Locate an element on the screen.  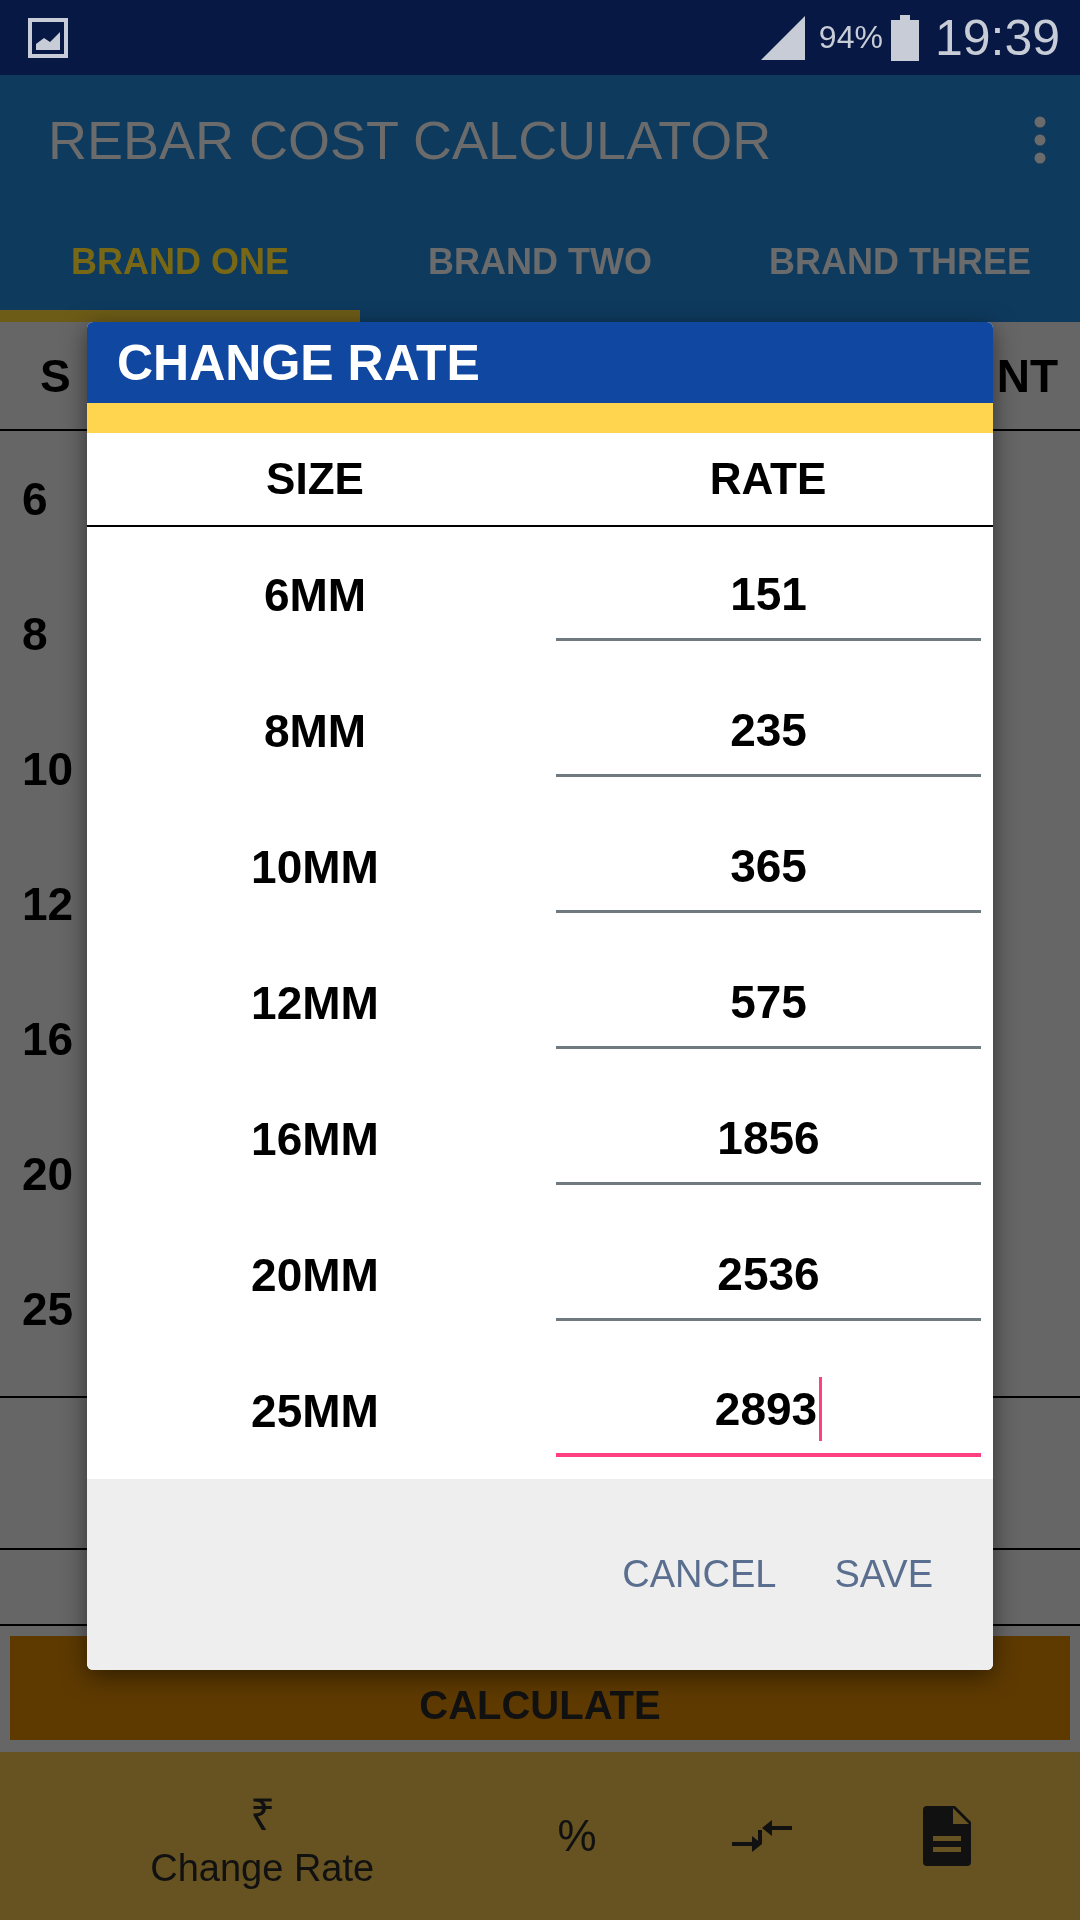
table-cell: 25 is located at coordinates (48, 1308).